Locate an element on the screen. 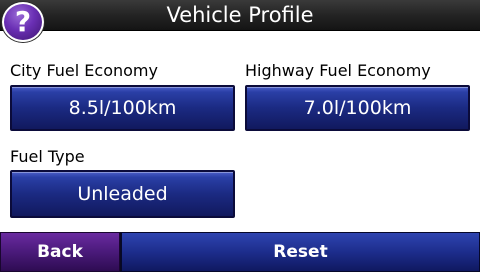 The width and height of the screenshot is (480, 272). back-button: Back is located at coordinates (60, 252).